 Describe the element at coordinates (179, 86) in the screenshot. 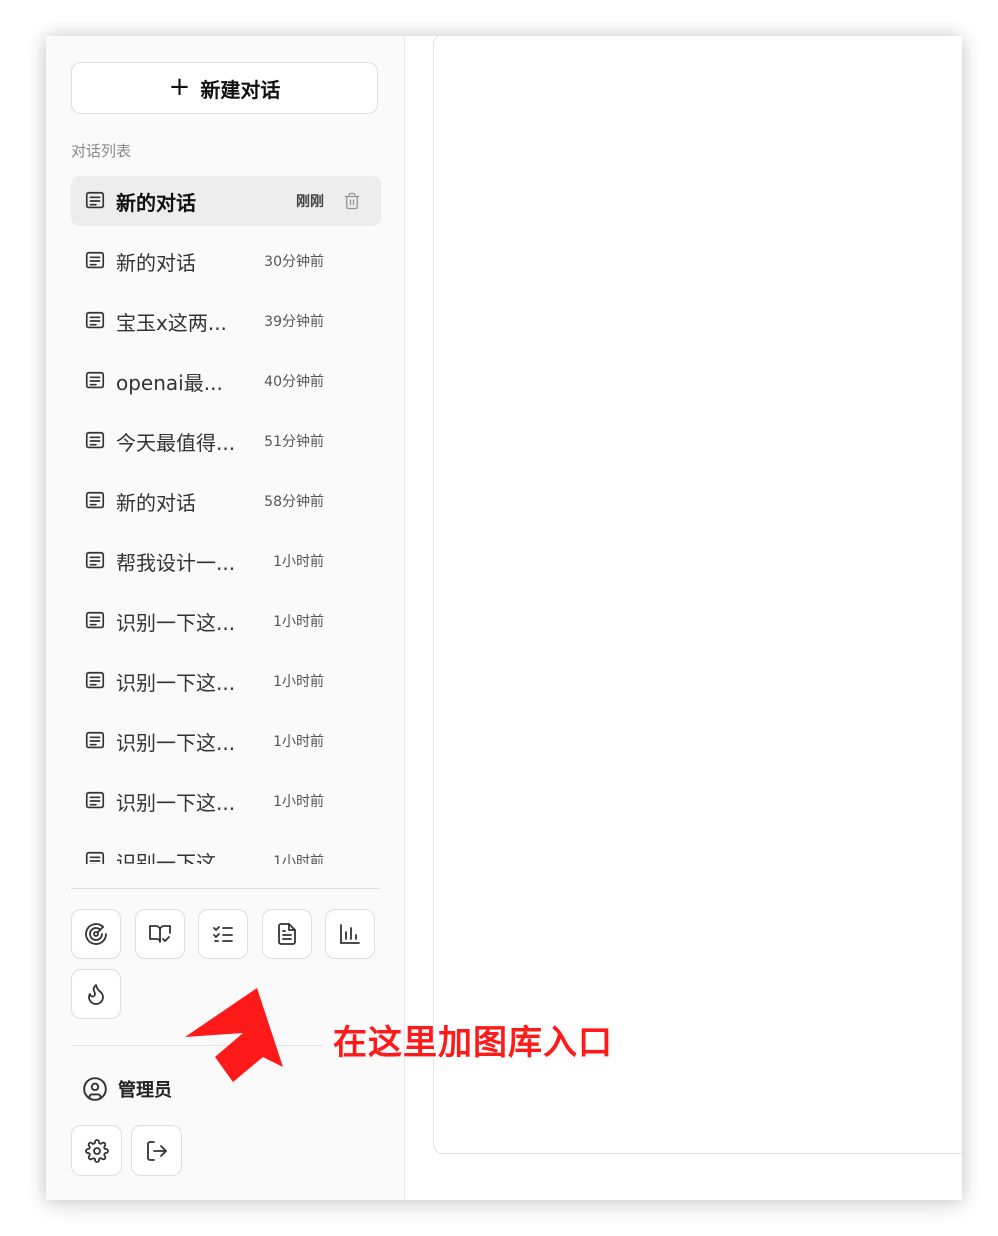

I see `plus-icon: +` at that location.